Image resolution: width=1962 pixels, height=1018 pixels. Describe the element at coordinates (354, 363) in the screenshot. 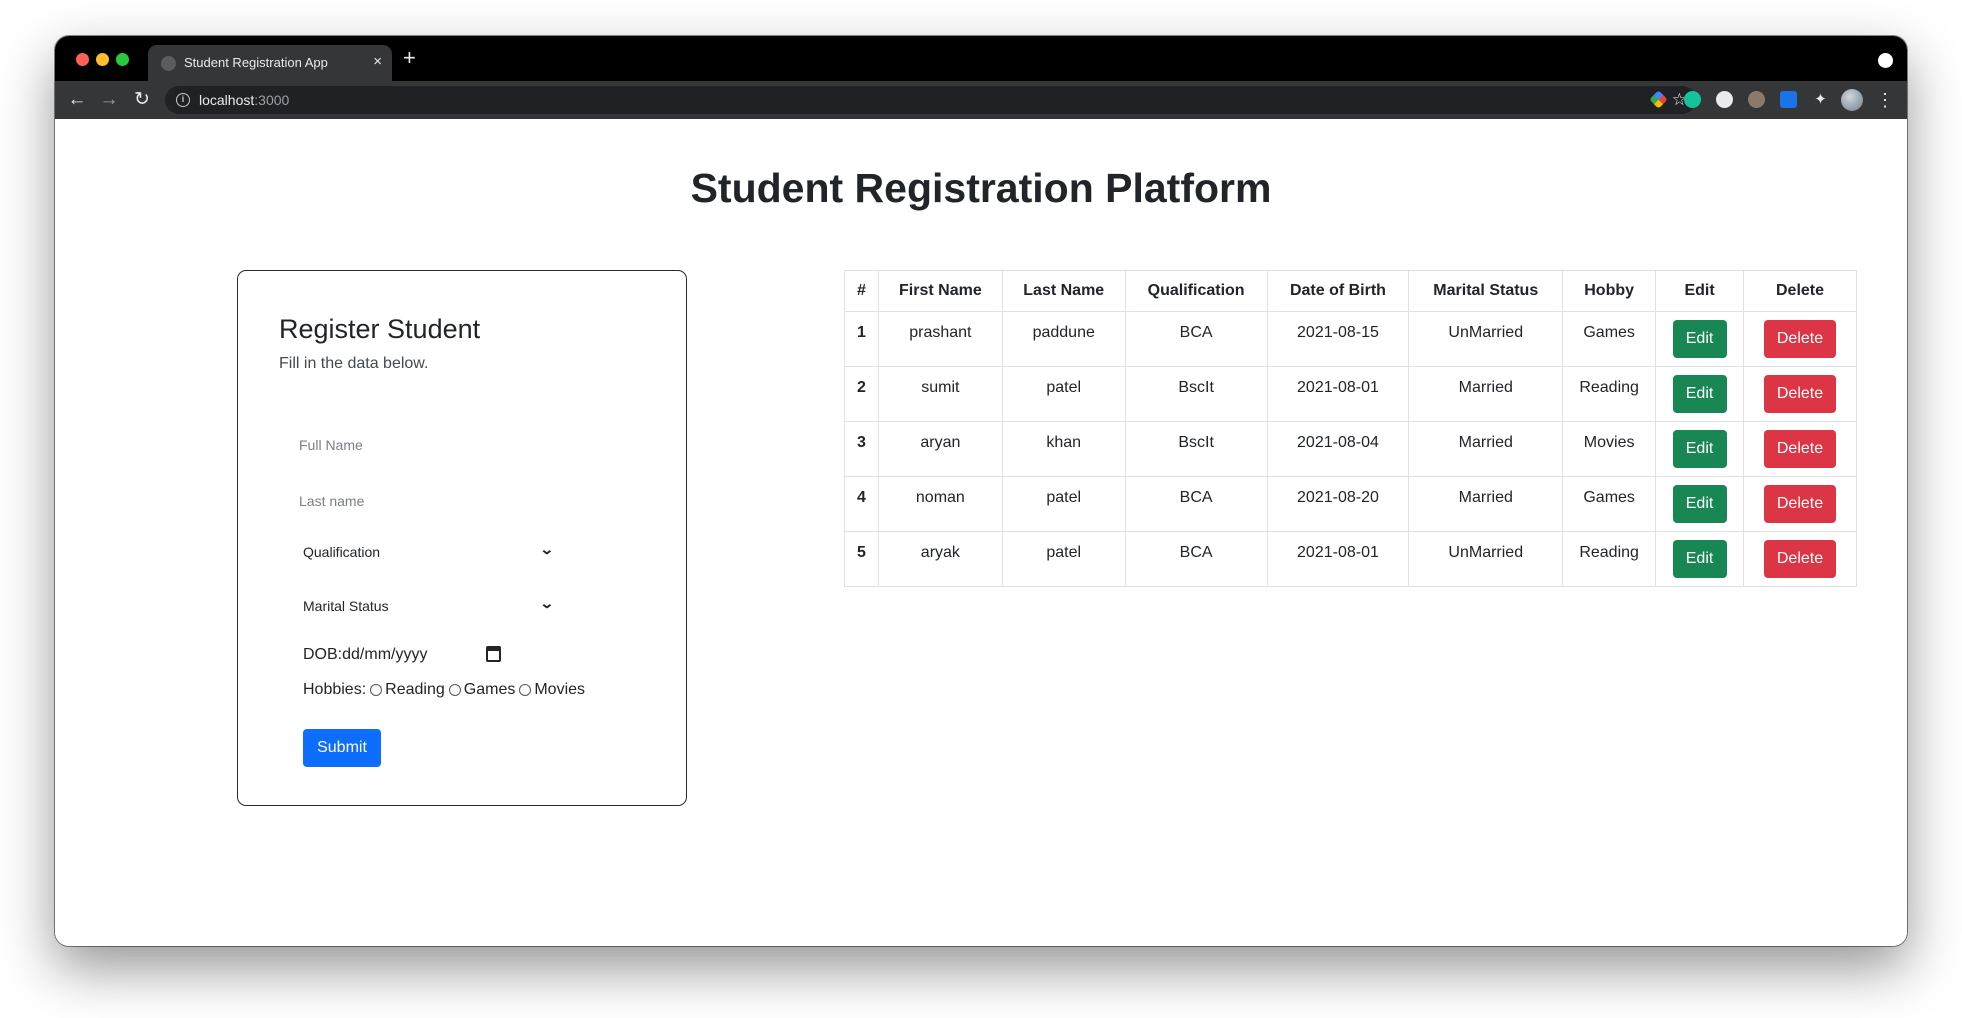

I see `form-subtitle: Fill in the data below.` at that location.